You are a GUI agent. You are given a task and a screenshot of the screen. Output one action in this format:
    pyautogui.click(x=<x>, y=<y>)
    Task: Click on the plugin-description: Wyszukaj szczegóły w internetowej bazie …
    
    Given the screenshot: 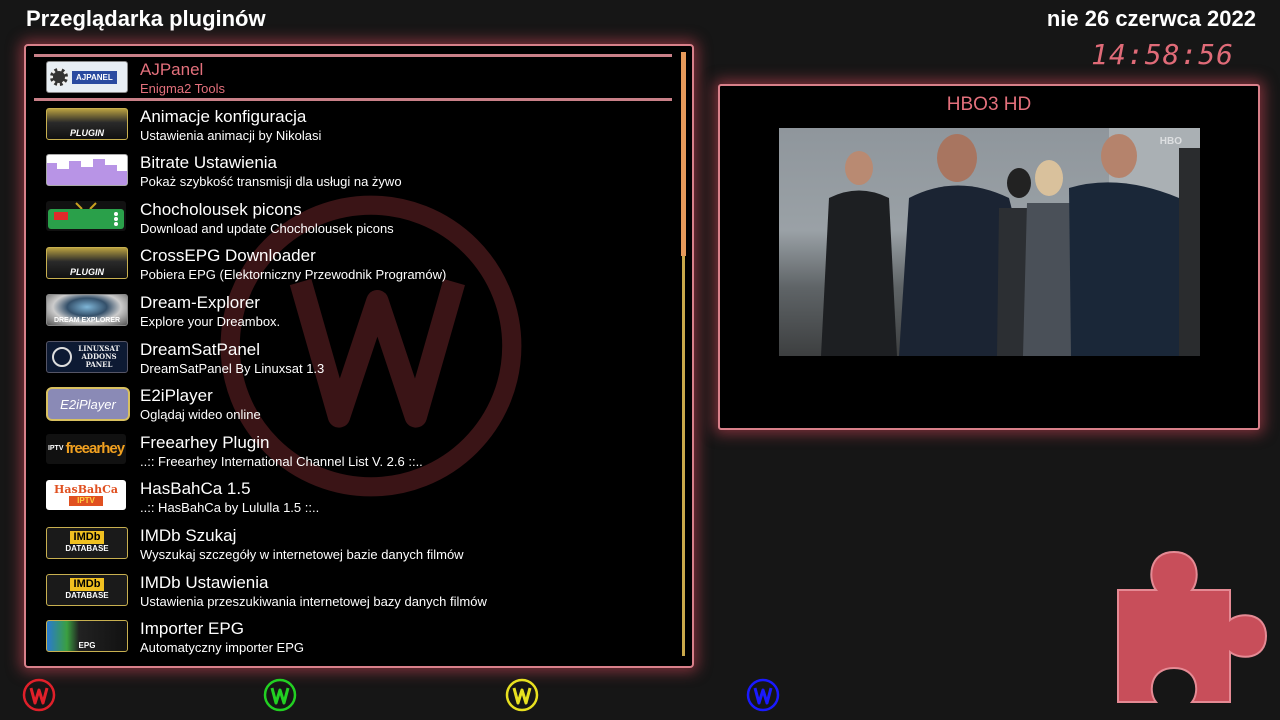 What is the action you would take?
    pyautogui.click(x=302, y=554)
    